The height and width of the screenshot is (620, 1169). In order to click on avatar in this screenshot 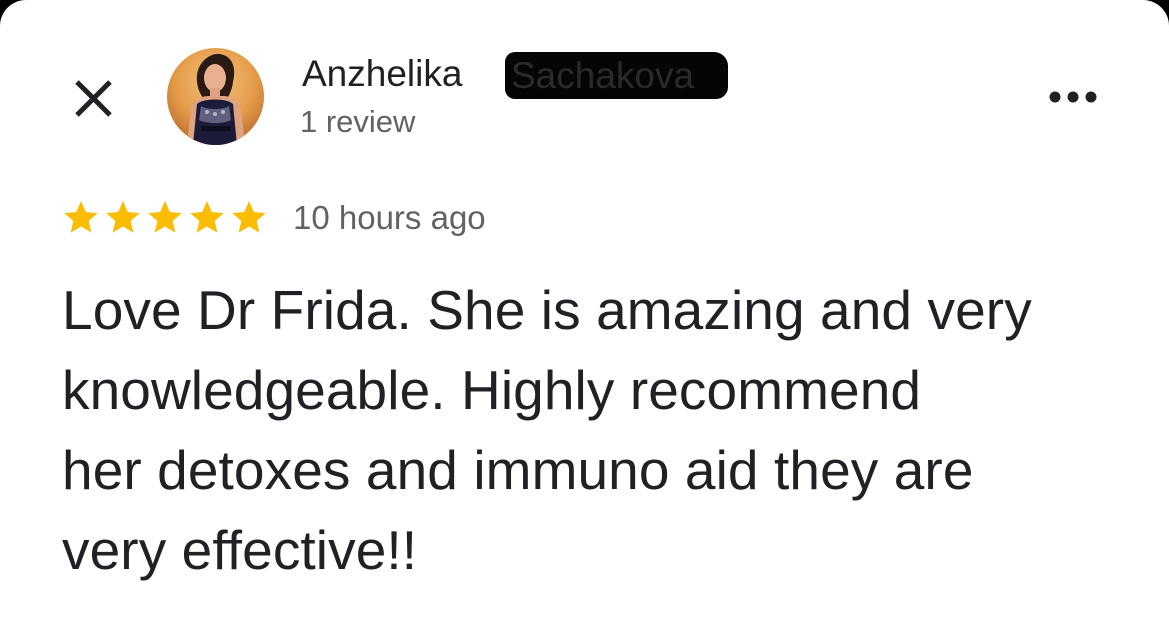, I will do `click(215, 96)`.